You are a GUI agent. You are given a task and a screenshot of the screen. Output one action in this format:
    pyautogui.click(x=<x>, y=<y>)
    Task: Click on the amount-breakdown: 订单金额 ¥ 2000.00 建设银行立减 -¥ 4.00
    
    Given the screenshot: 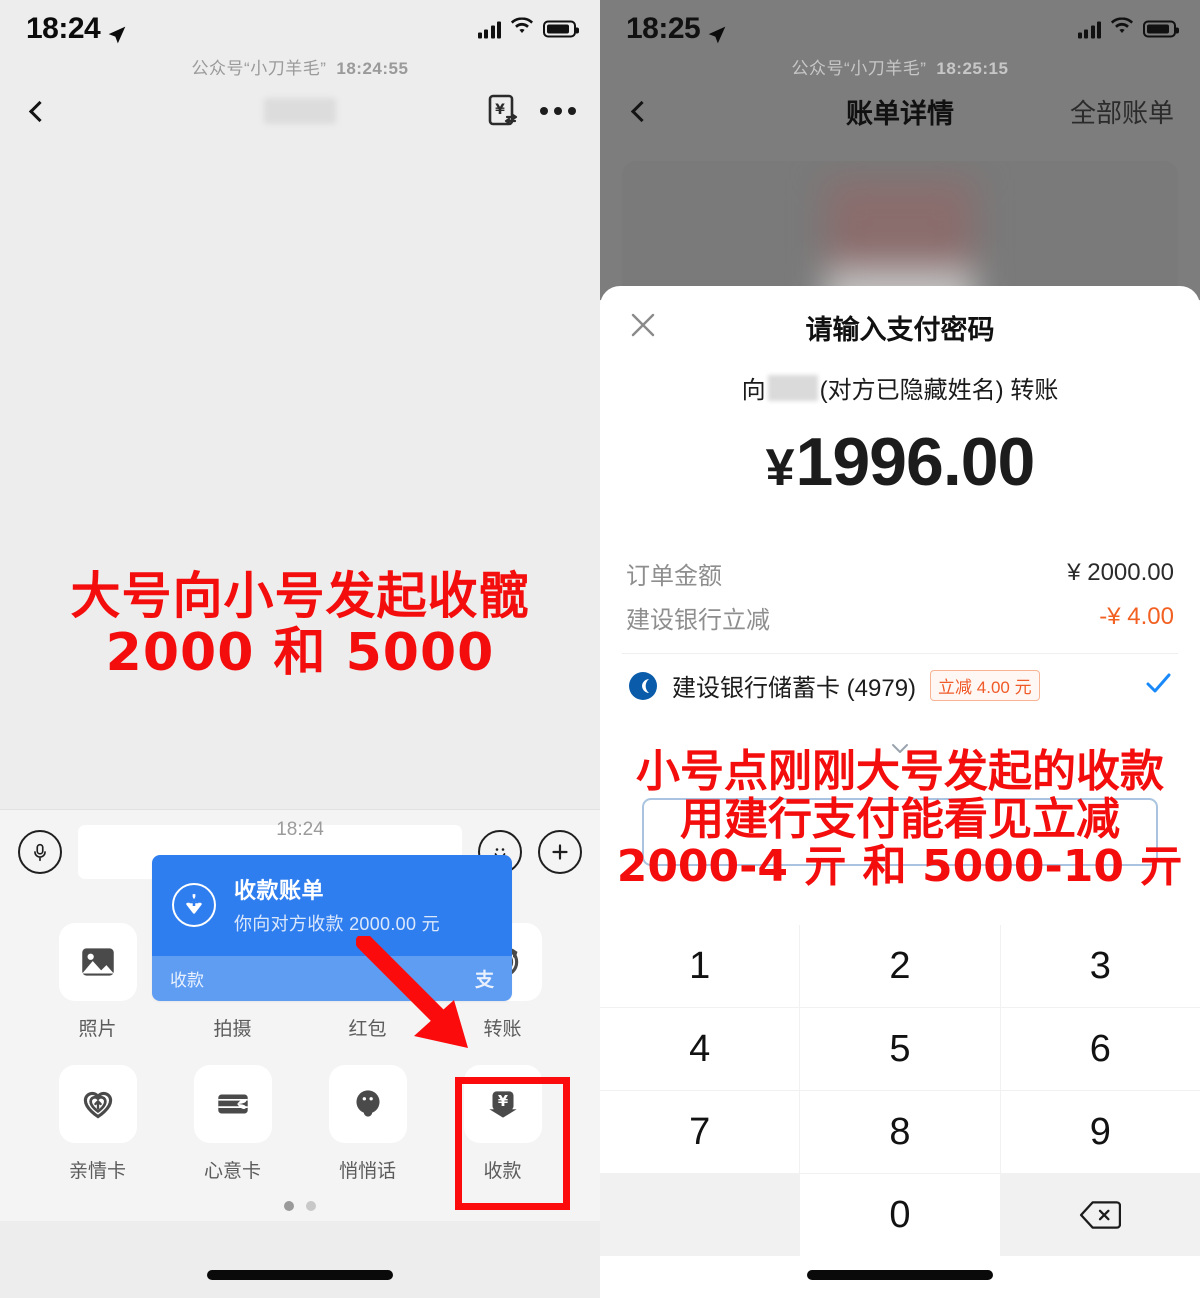 What is the action you would take?
    pyautogui.click(x=900, y=595)
    